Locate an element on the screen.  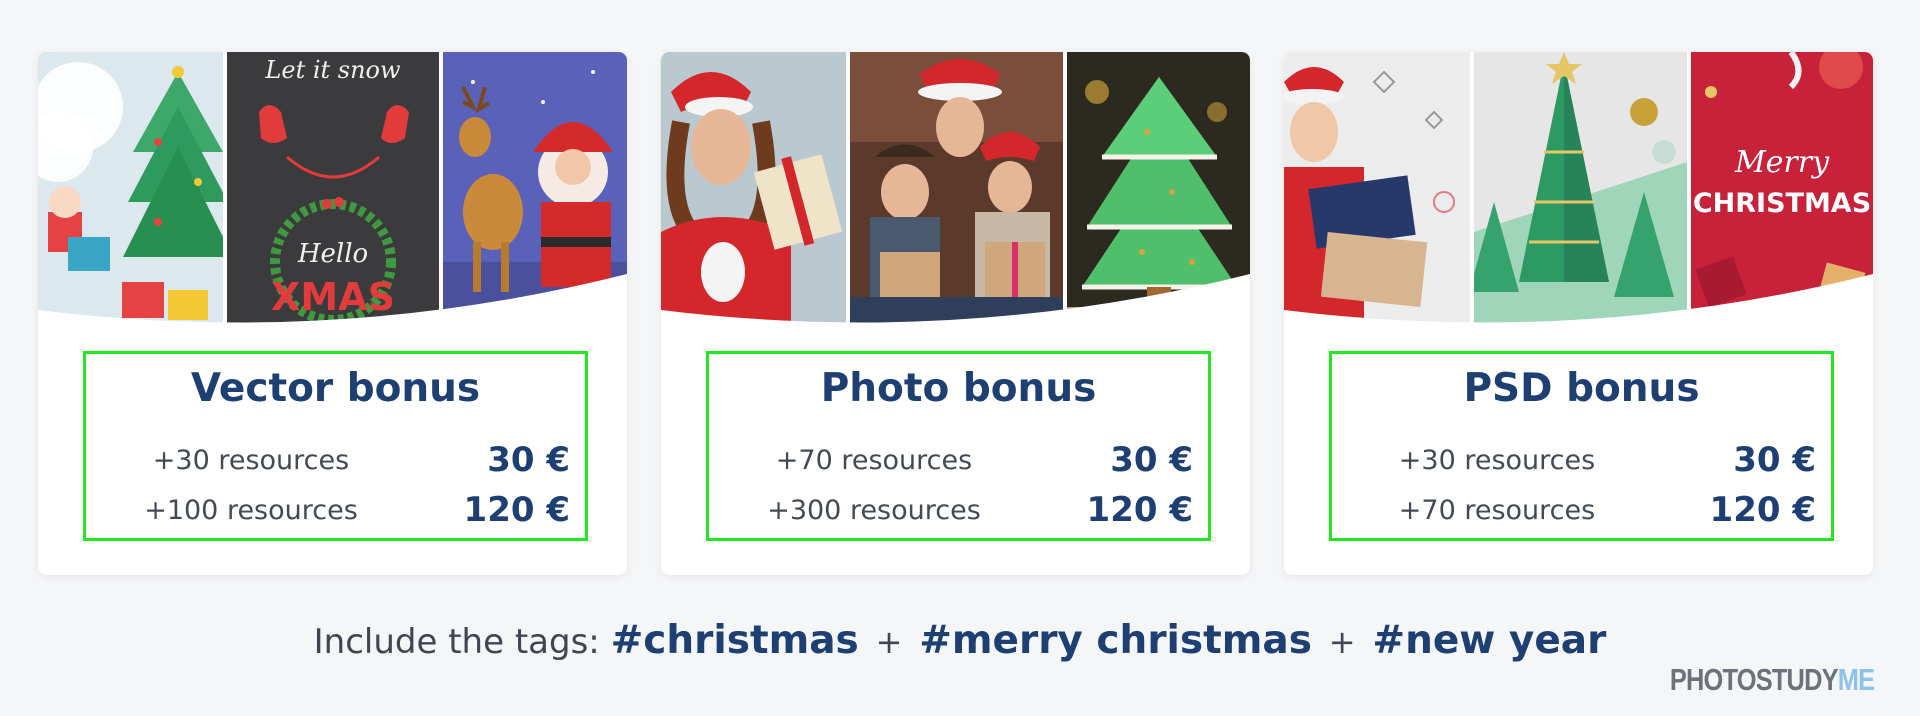
resources-label: +100 resources is located at coordinates (251, 510).